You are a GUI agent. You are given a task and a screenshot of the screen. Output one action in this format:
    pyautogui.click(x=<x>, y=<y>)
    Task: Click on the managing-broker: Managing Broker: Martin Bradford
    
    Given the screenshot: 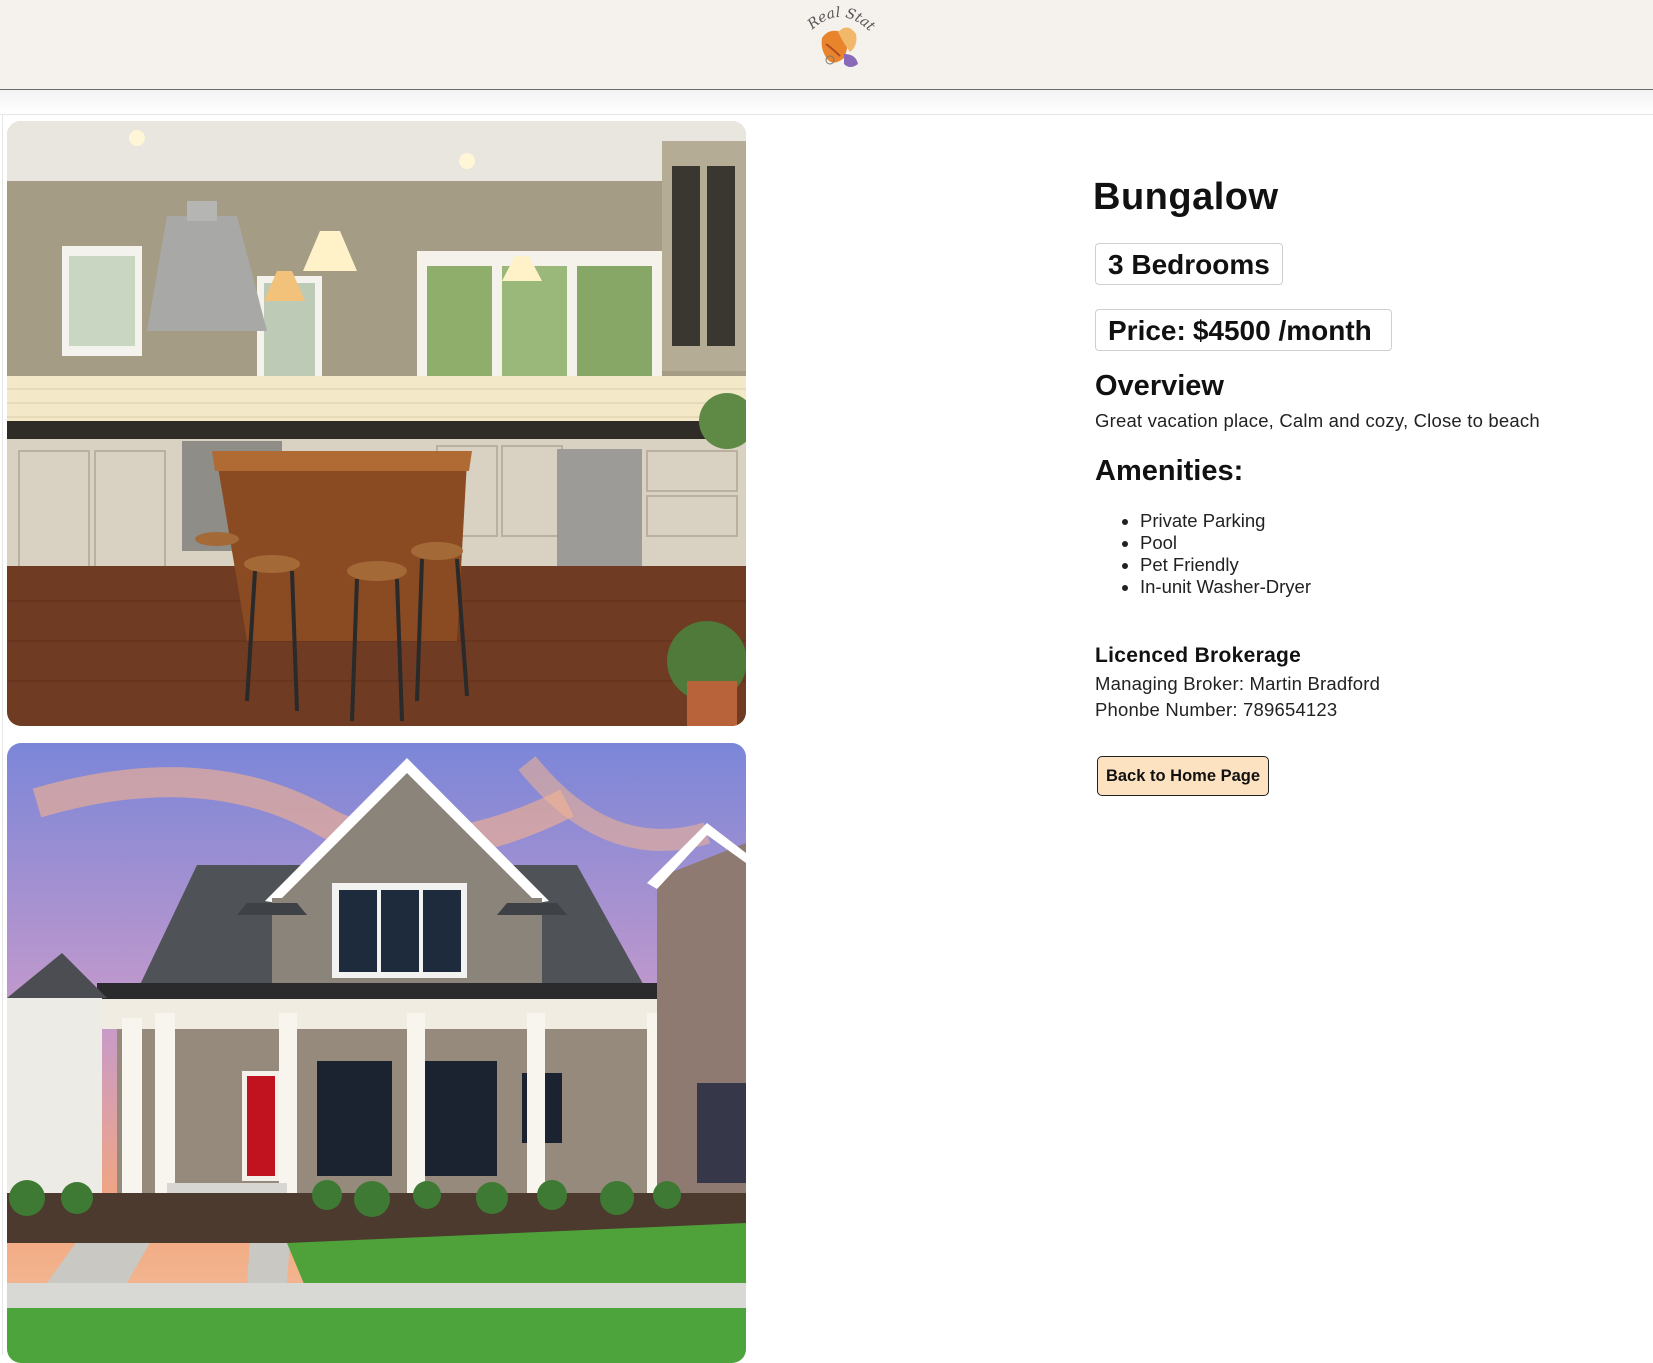 What is the action you would take?
    pyautogui.click(x=1238, y=683)
    